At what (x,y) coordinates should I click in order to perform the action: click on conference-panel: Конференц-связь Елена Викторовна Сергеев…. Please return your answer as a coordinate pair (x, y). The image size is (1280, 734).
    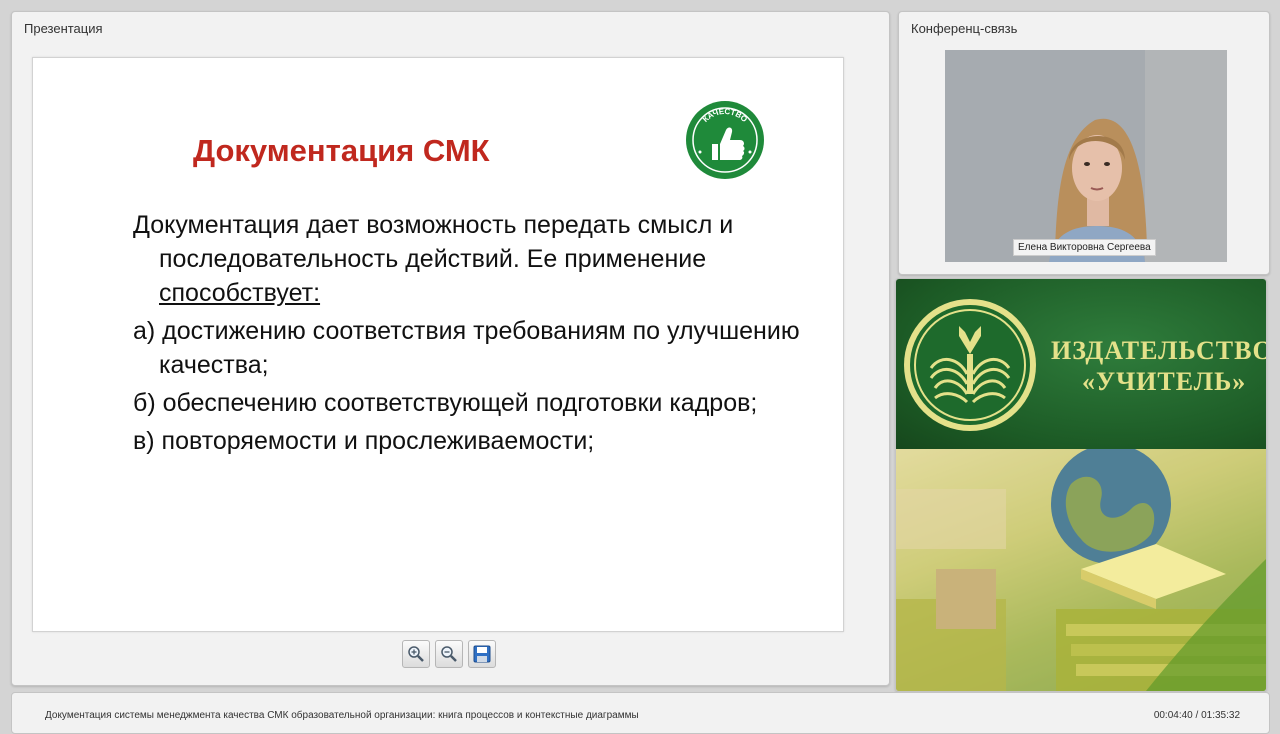
    Looking at the image, I should click on (1084, 143).